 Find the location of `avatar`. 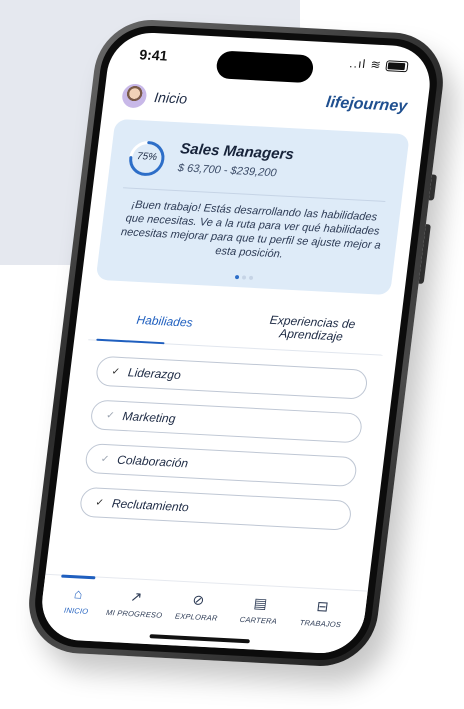

avatar is located at coordinates (134, 96).